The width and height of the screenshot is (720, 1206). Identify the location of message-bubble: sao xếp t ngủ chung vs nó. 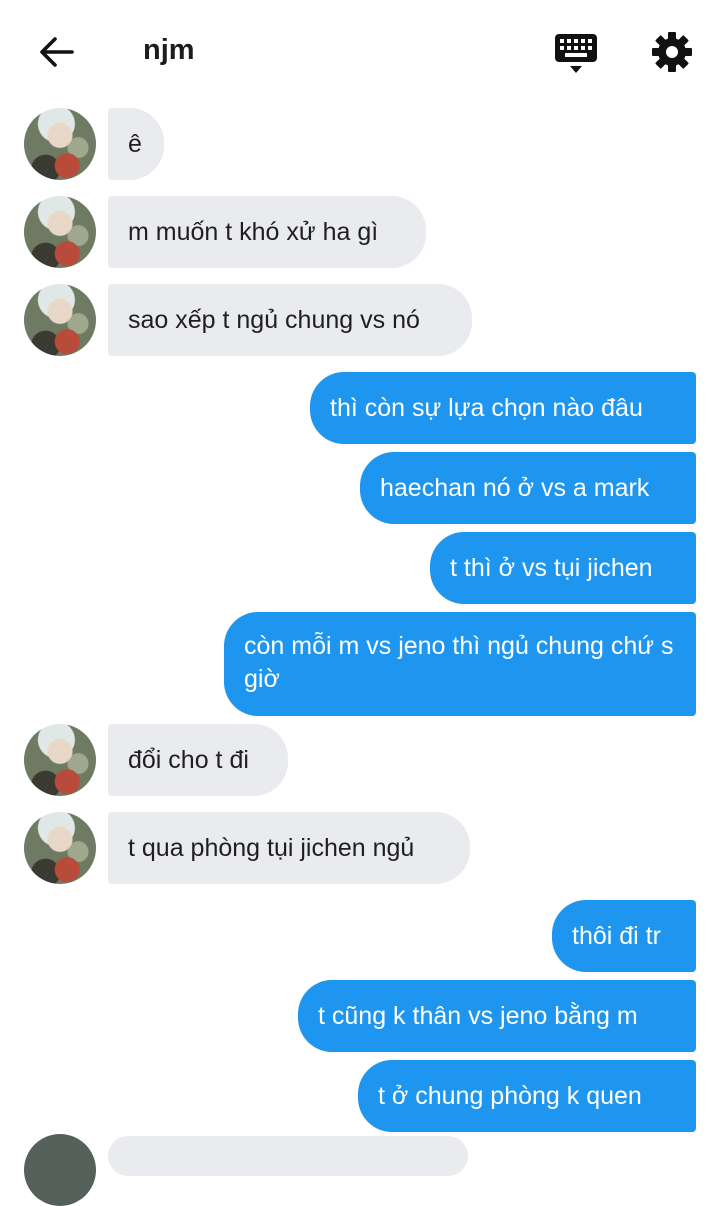
(290, 320).